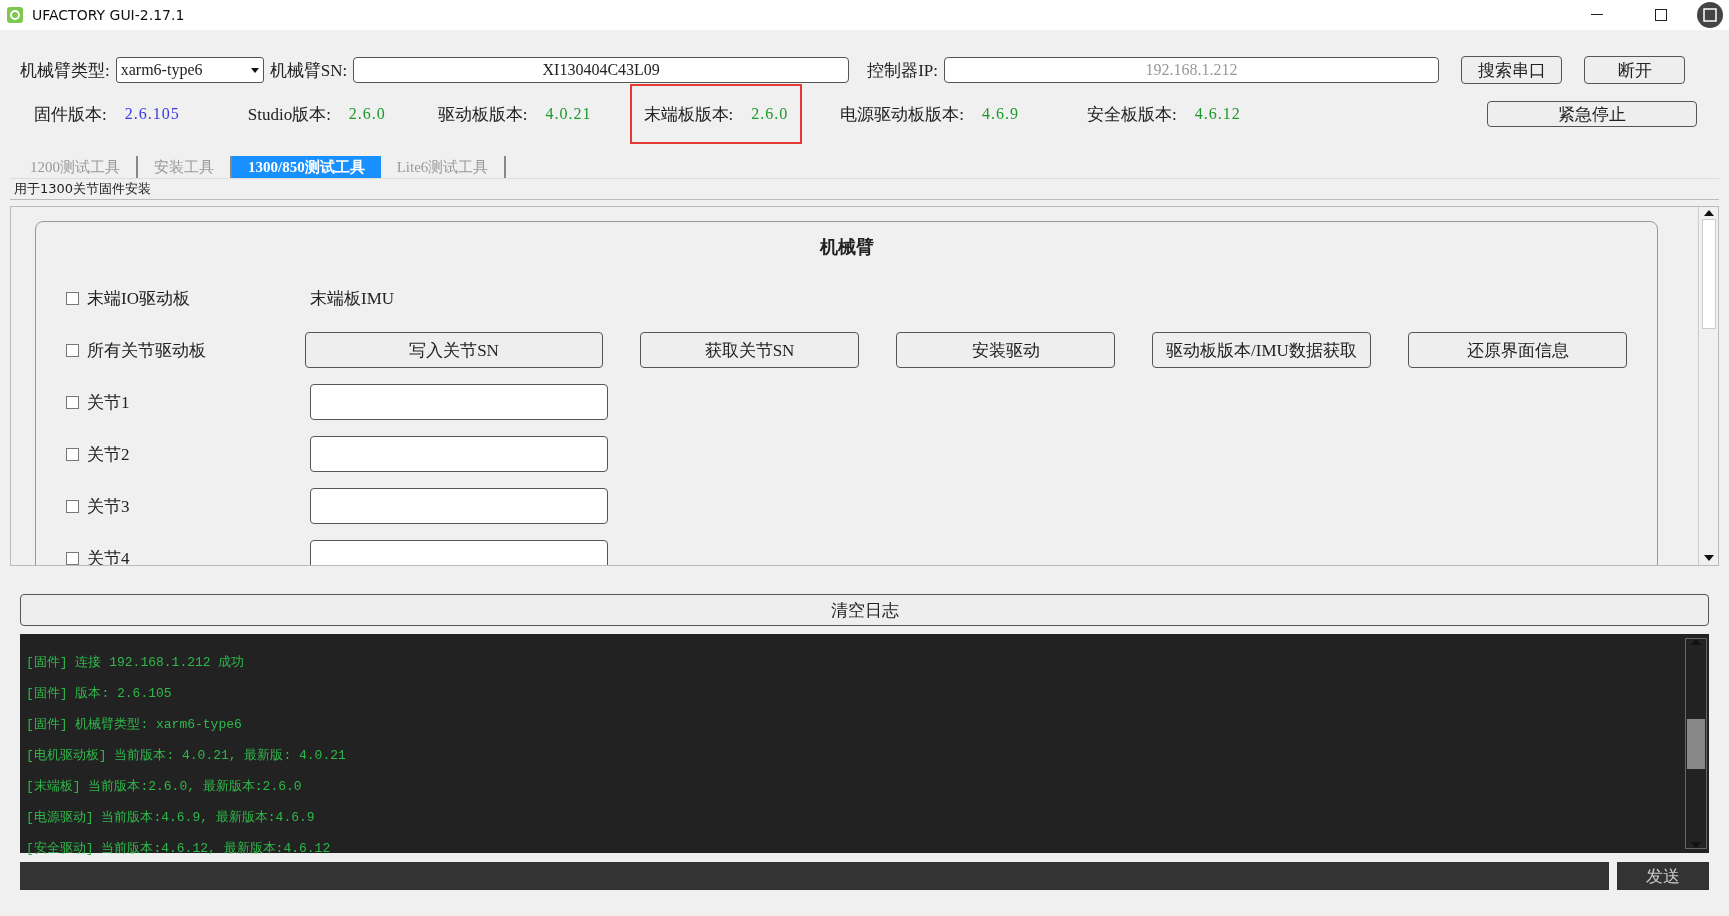 The height and width of the screenshot is (916, 1729). Describe the element at coordinates (1708, 386) in the screenshot. I see `scrollbar` at that location.